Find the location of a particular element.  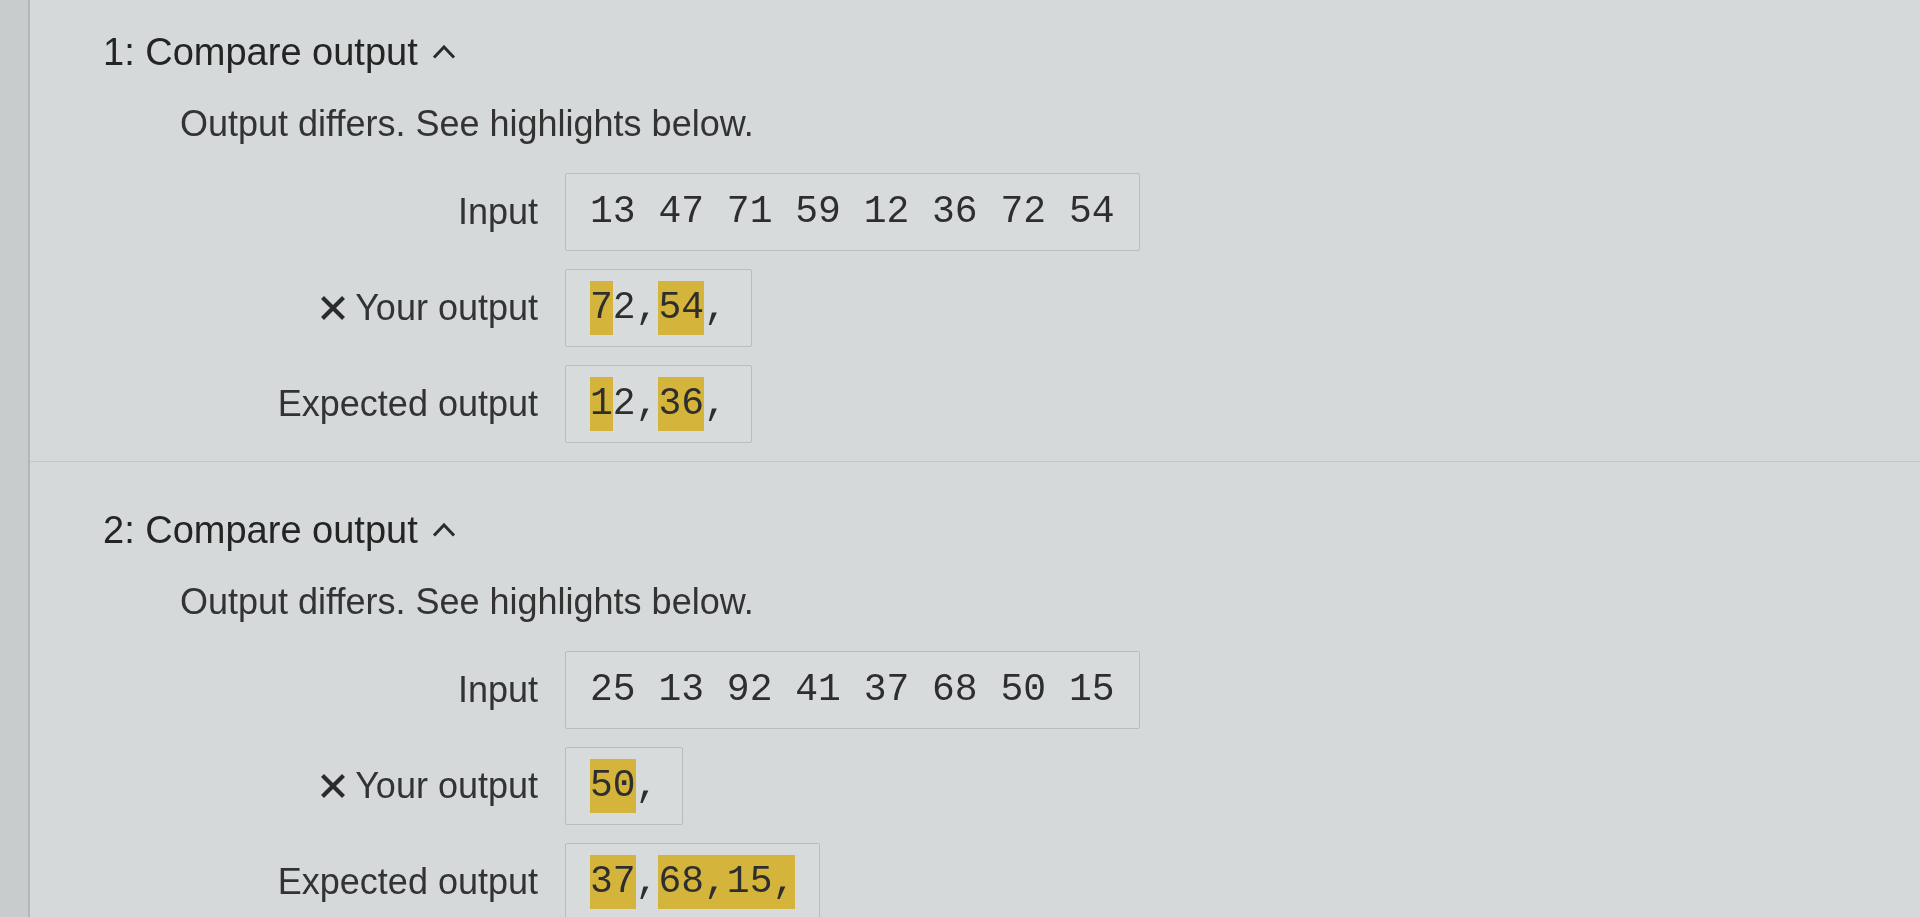

highlighted-text: 7 is located at coordinates (601, 308).